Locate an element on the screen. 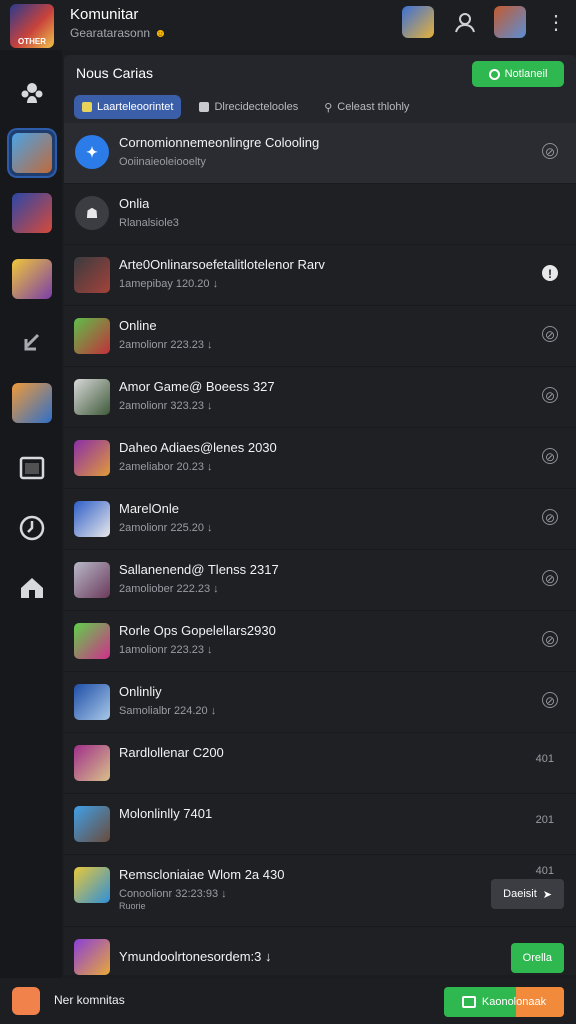  notifications-button: Notlaneil is located at coordinates (518, 74).